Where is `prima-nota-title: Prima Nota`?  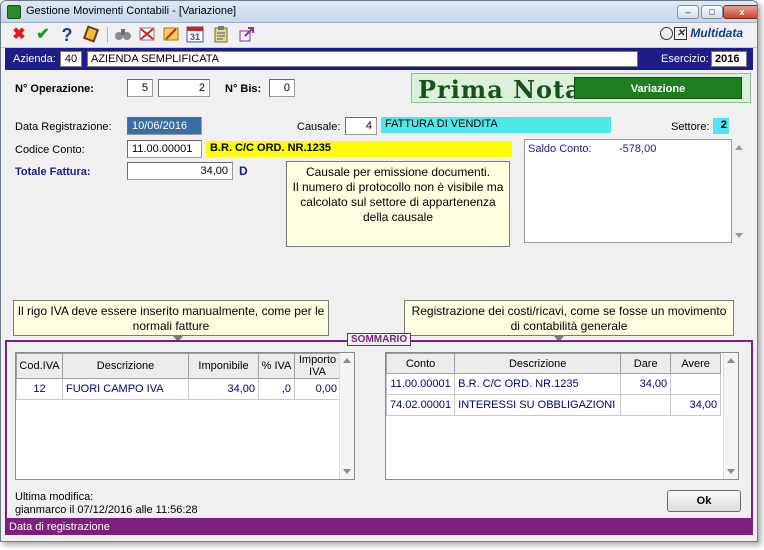 prima-nota-title: Prima Nota is located at coordinates (500, 89).